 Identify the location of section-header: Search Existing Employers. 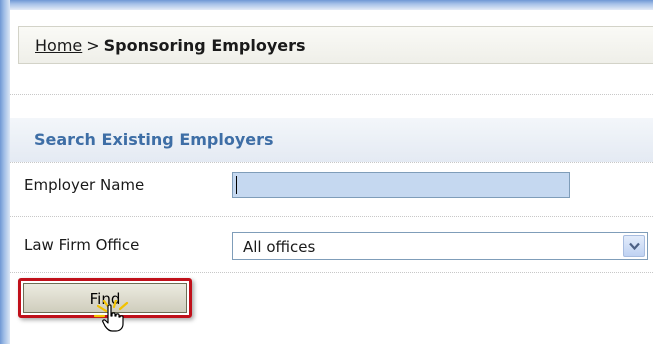
(331, 140).